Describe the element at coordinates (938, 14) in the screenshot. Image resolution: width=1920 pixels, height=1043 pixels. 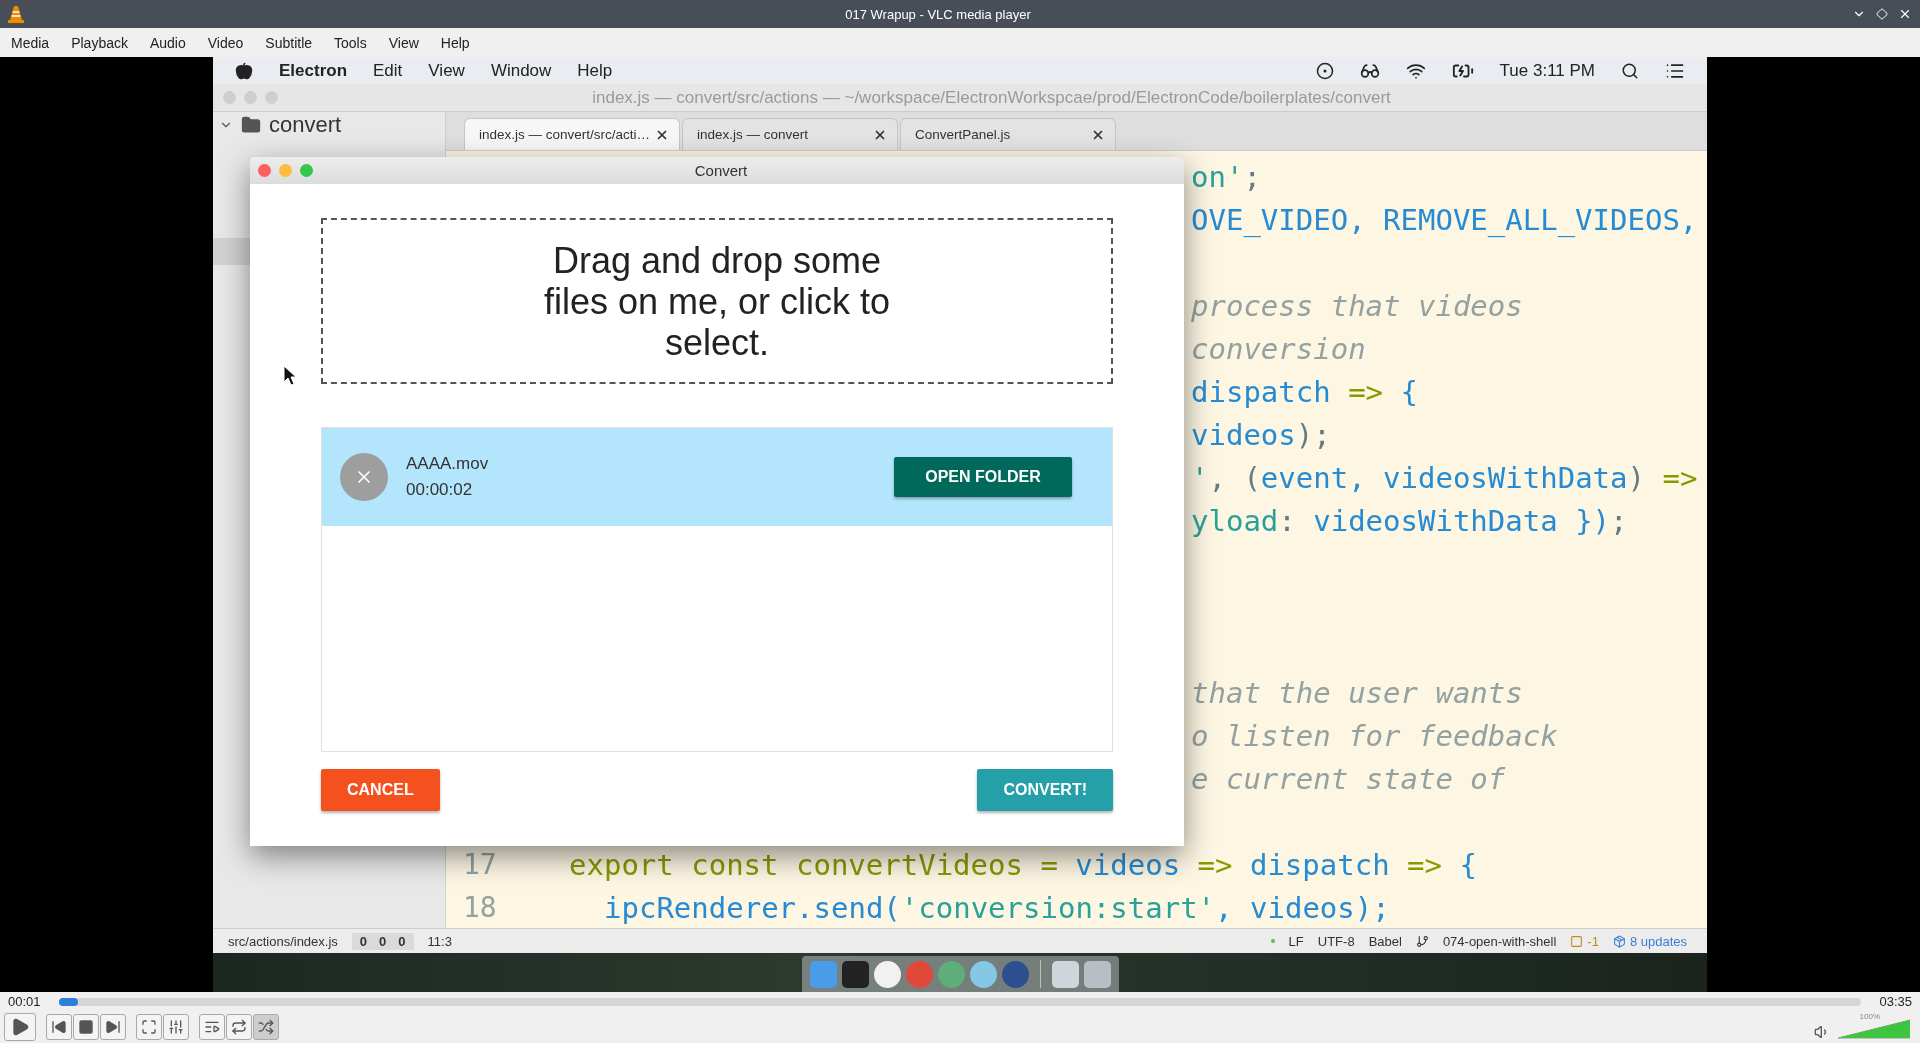
I see `window-title: 017 Wrapup - VLC media player` at that location.